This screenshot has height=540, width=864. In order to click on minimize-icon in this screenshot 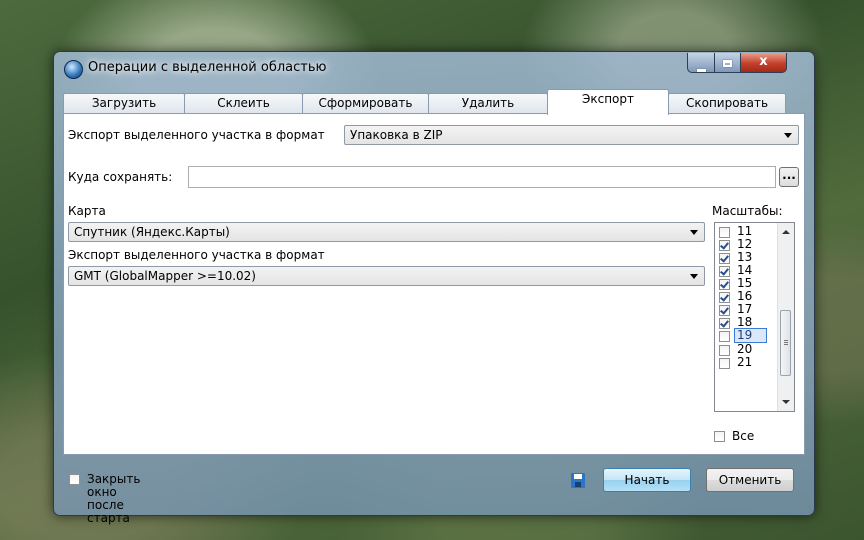, I will do `click(701, 70)`.